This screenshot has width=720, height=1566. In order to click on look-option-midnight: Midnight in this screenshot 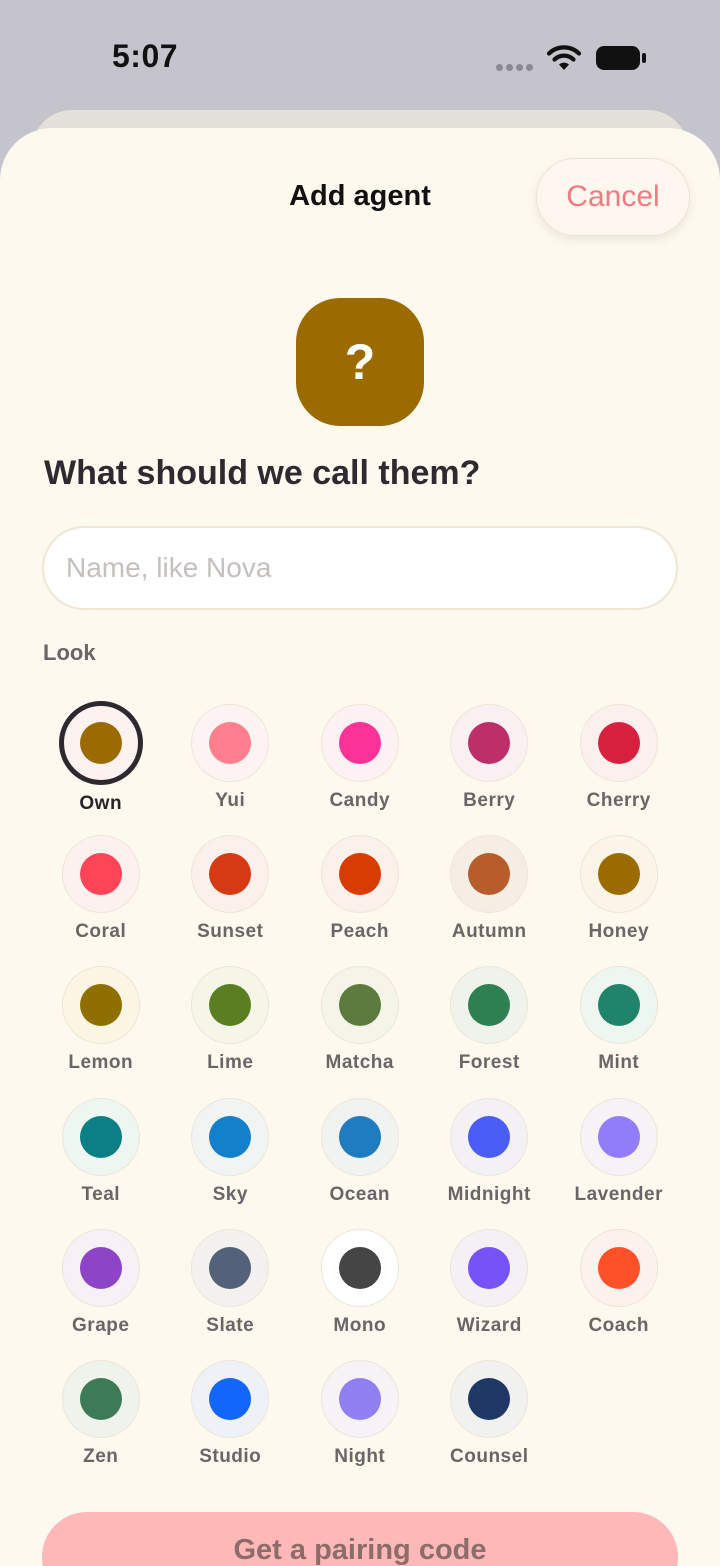, I will do `click(490, 1161)`.